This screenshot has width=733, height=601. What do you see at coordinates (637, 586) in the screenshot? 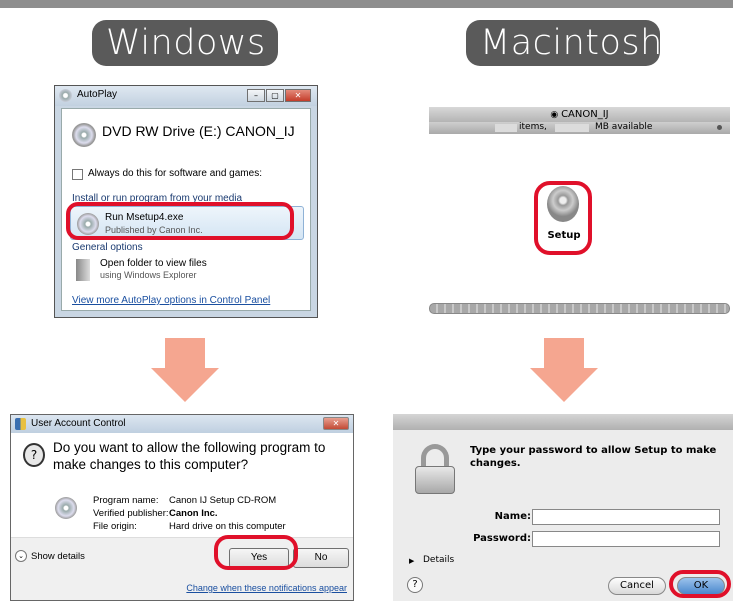
I see `cancel-button: Cancel` at bounding box center [637, 586].